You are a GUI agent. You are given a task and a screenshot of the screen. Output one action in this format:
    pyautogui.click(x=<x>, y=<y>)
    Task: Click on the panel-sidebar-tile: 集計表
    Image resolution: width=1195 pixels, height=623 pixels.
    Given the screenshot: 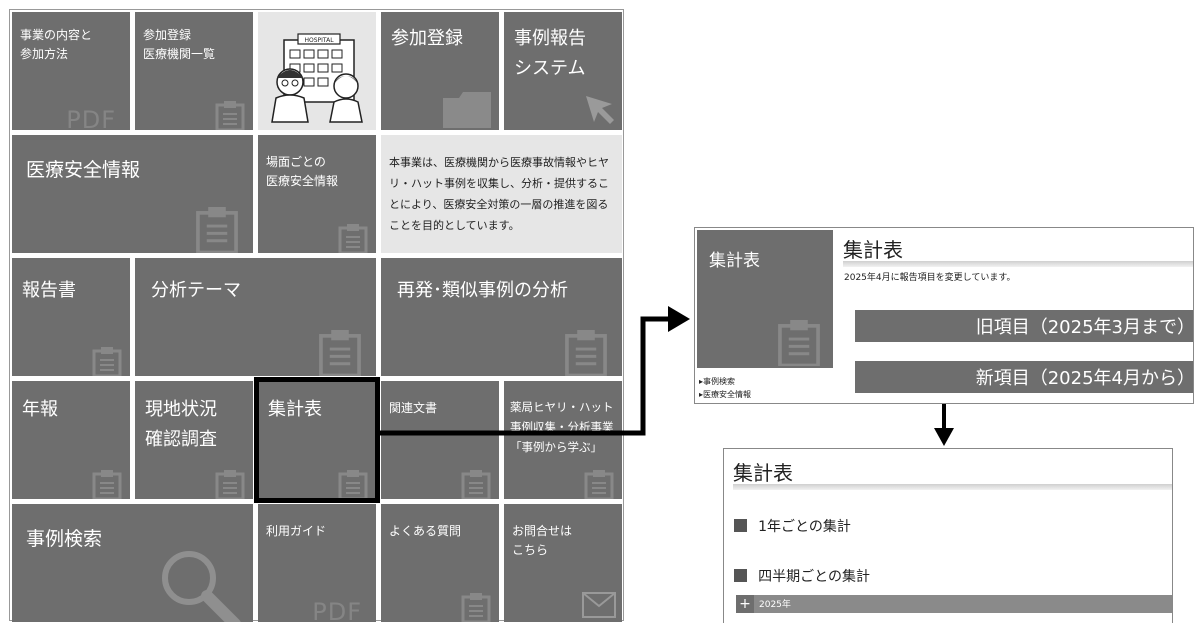 What is the action you would take?
    pyautogui.click(x=765, y=299)
    